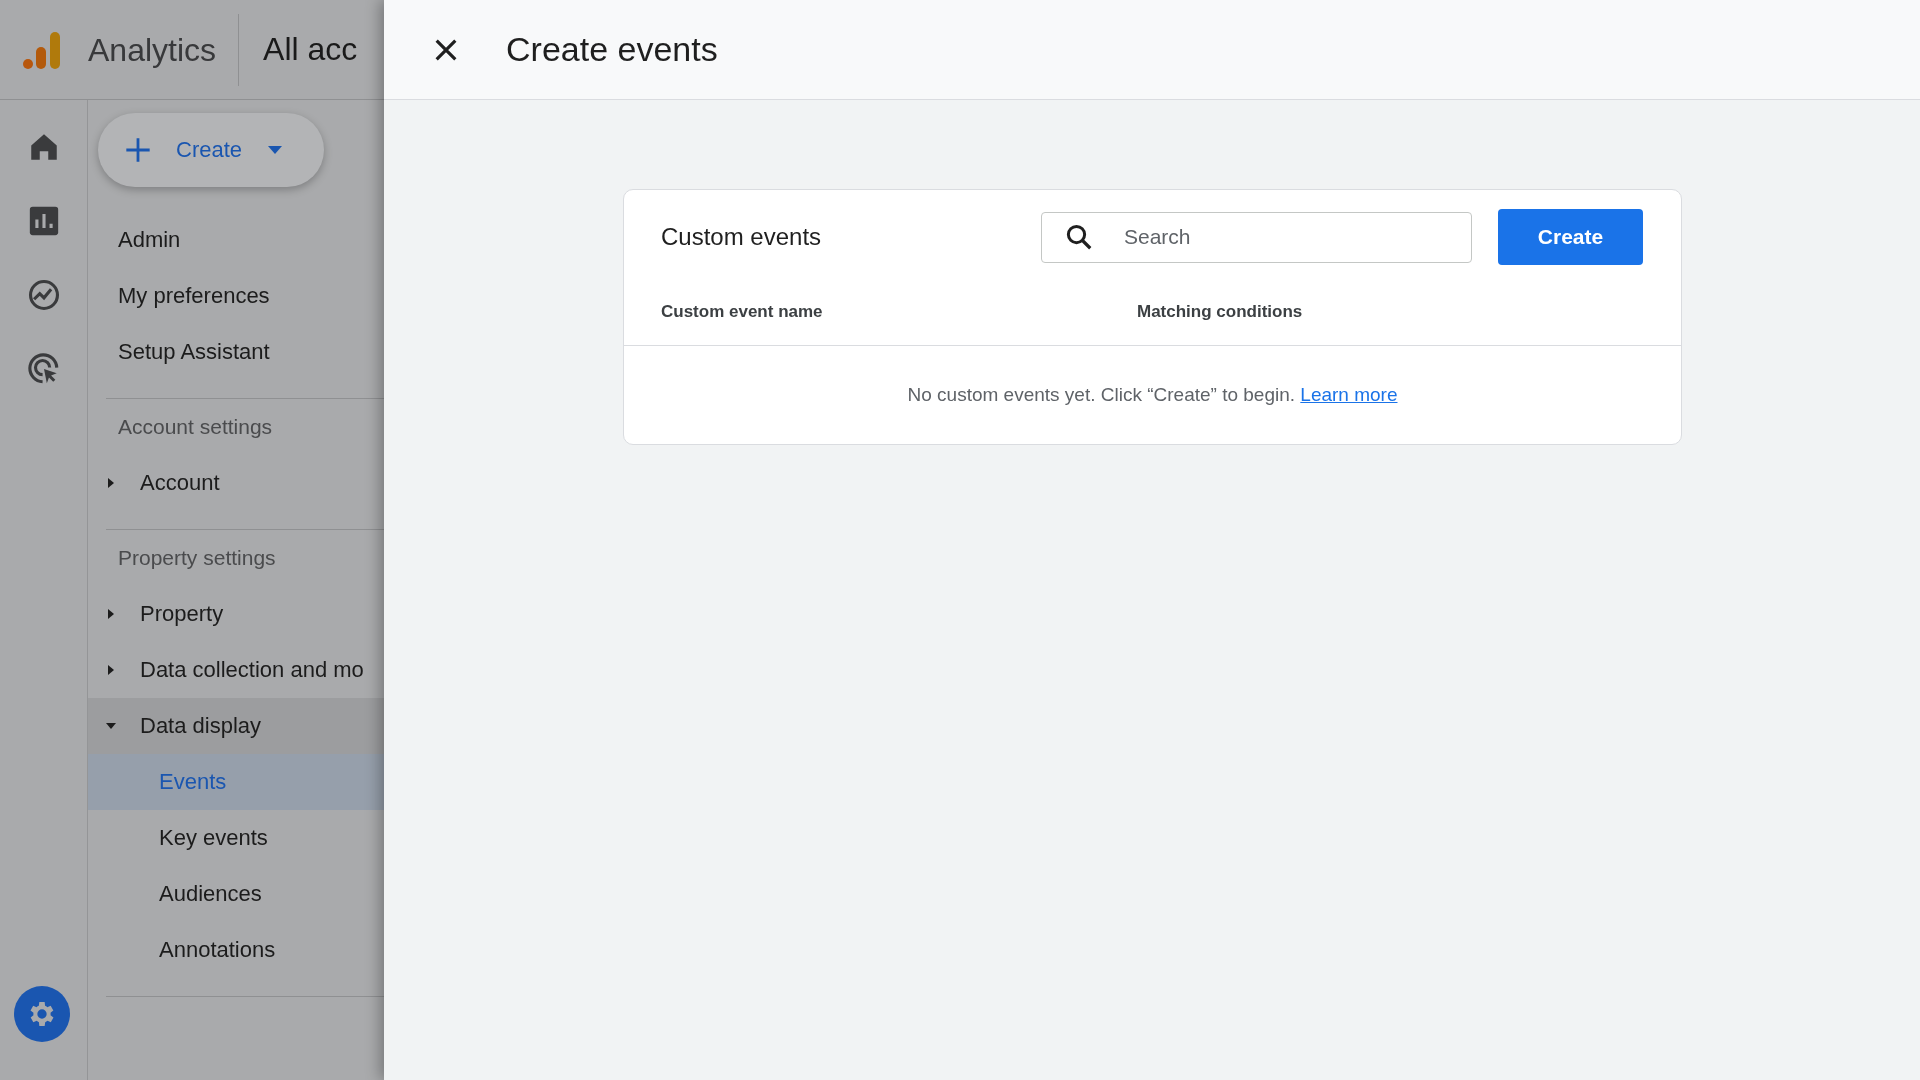 This screenshot has height=1080, width=1920. What do you see at coordinates (1220, 311) in the screenshot?
I see `column-header: Matching conditions` at bounding box center [1220, 311].